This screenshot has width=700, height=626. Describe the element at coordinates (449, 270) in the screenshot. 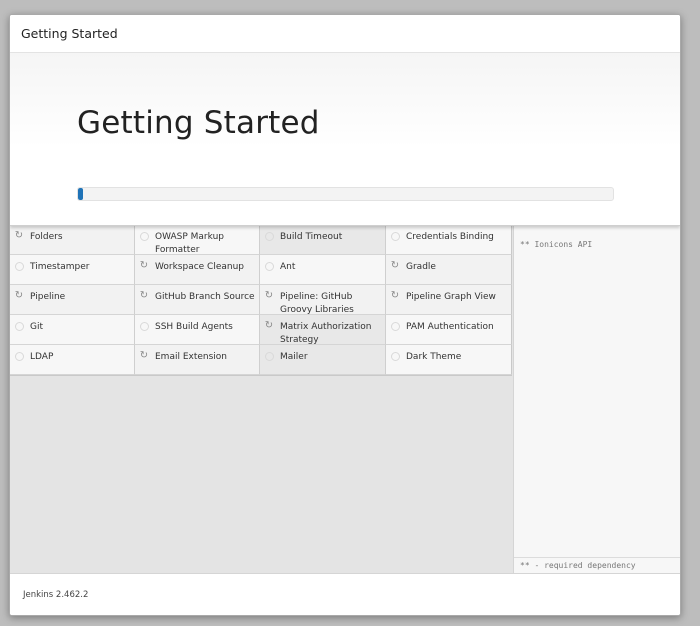

I see `plugin-cell: ↻ Gradle` at that location.